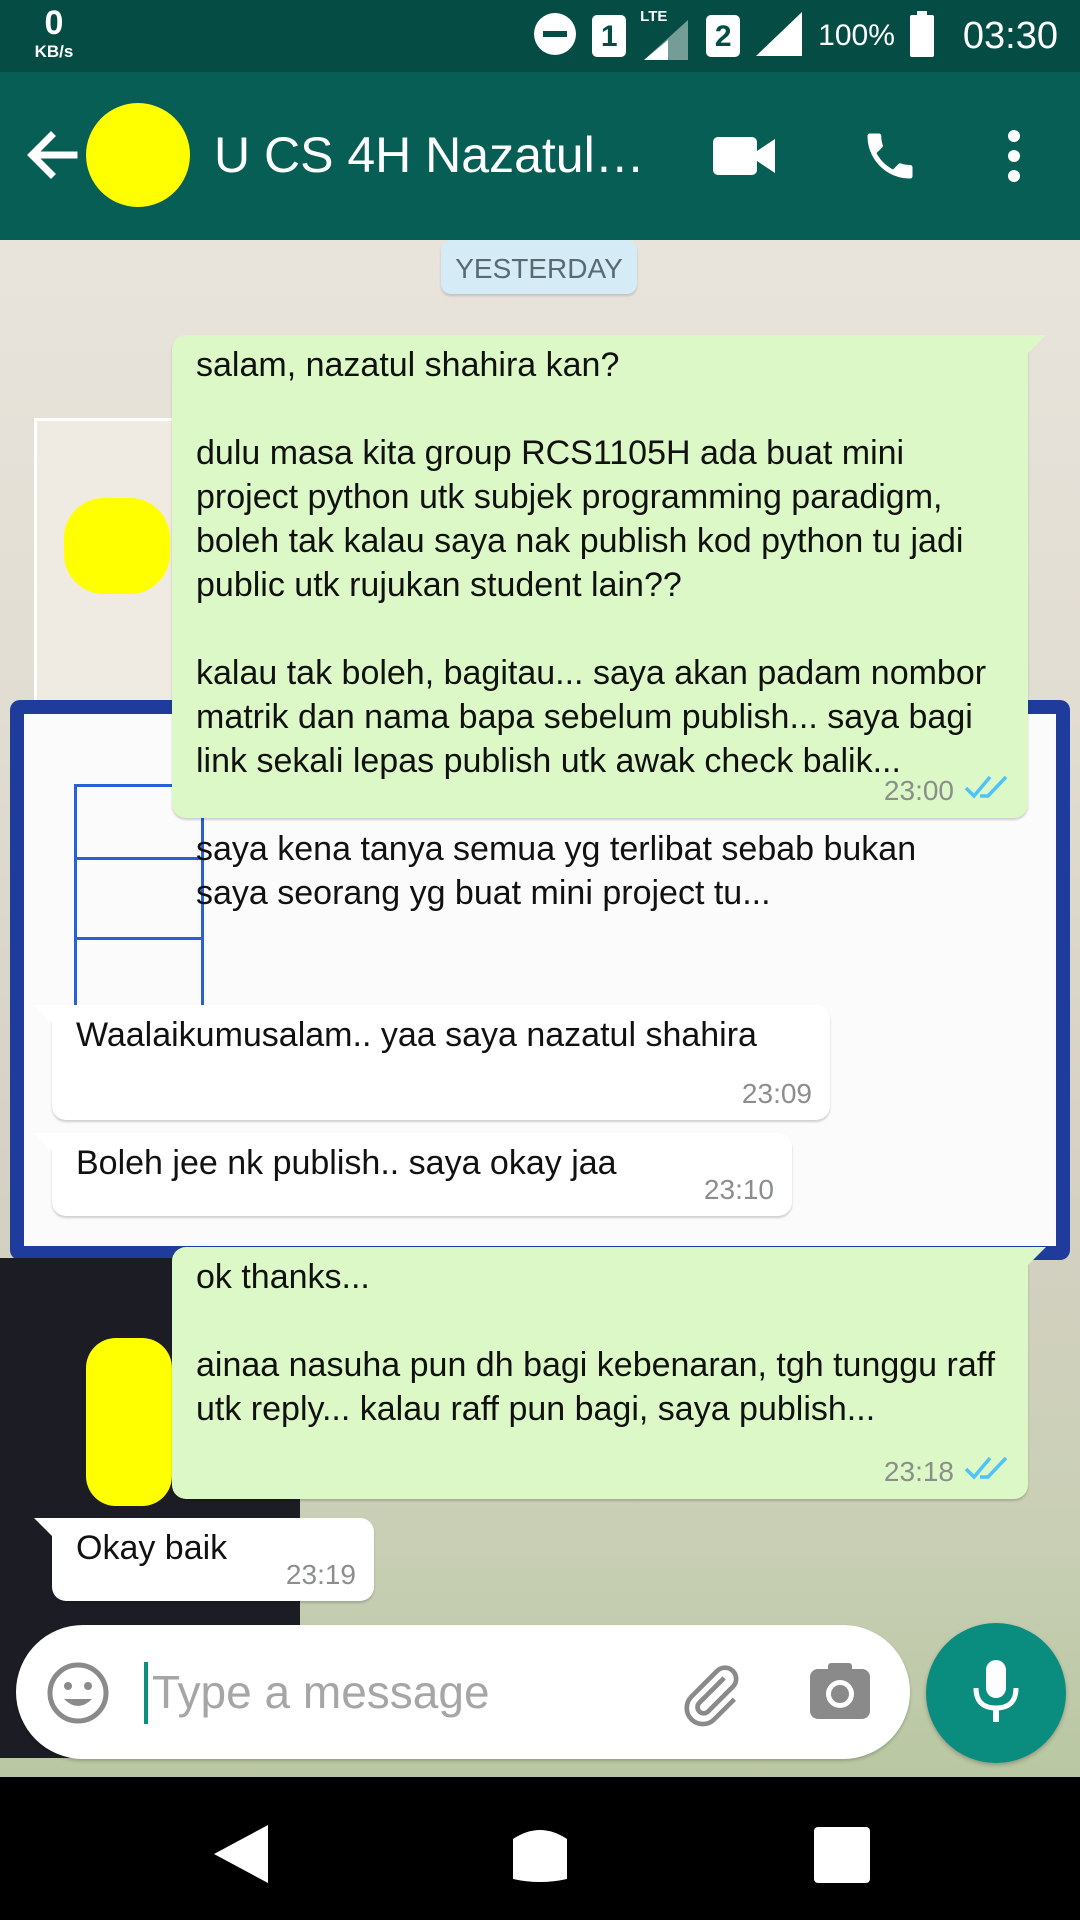  I want to click on message-meta: 23:18, so click(947, 1471).